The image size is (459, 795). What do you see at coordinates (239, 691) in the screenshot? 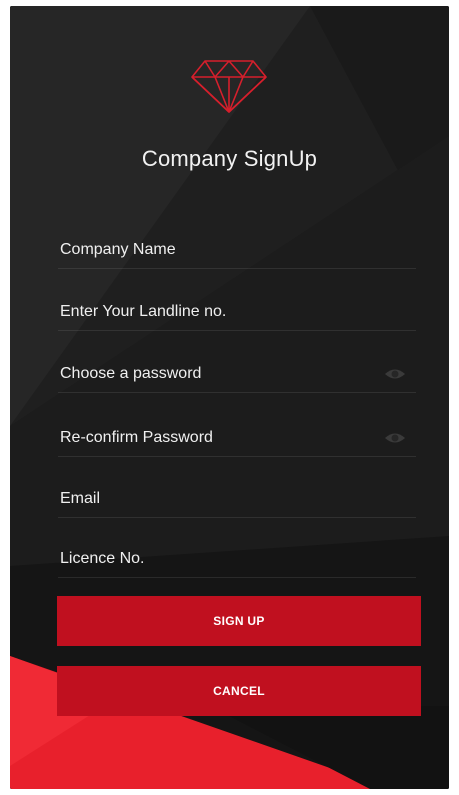
I see `cancel-button: CANCEL` at bounding box center [239, 691].